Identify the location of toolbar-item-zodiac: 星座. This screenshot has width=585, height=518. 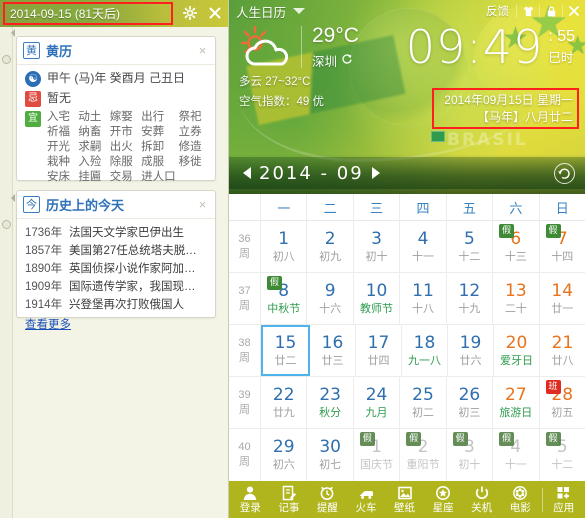
(443, 499).